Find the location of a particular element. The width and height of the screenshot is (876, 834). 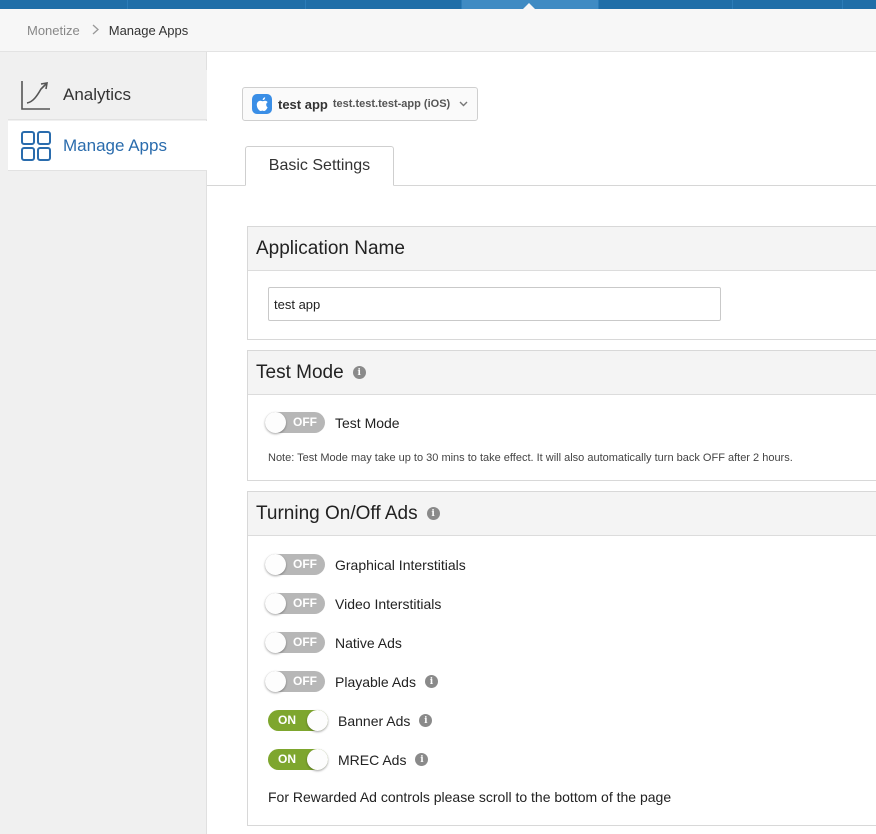

ad-toggle-row-playable-ads: OFF Playable Ads i is located at coordinates (351, 681).